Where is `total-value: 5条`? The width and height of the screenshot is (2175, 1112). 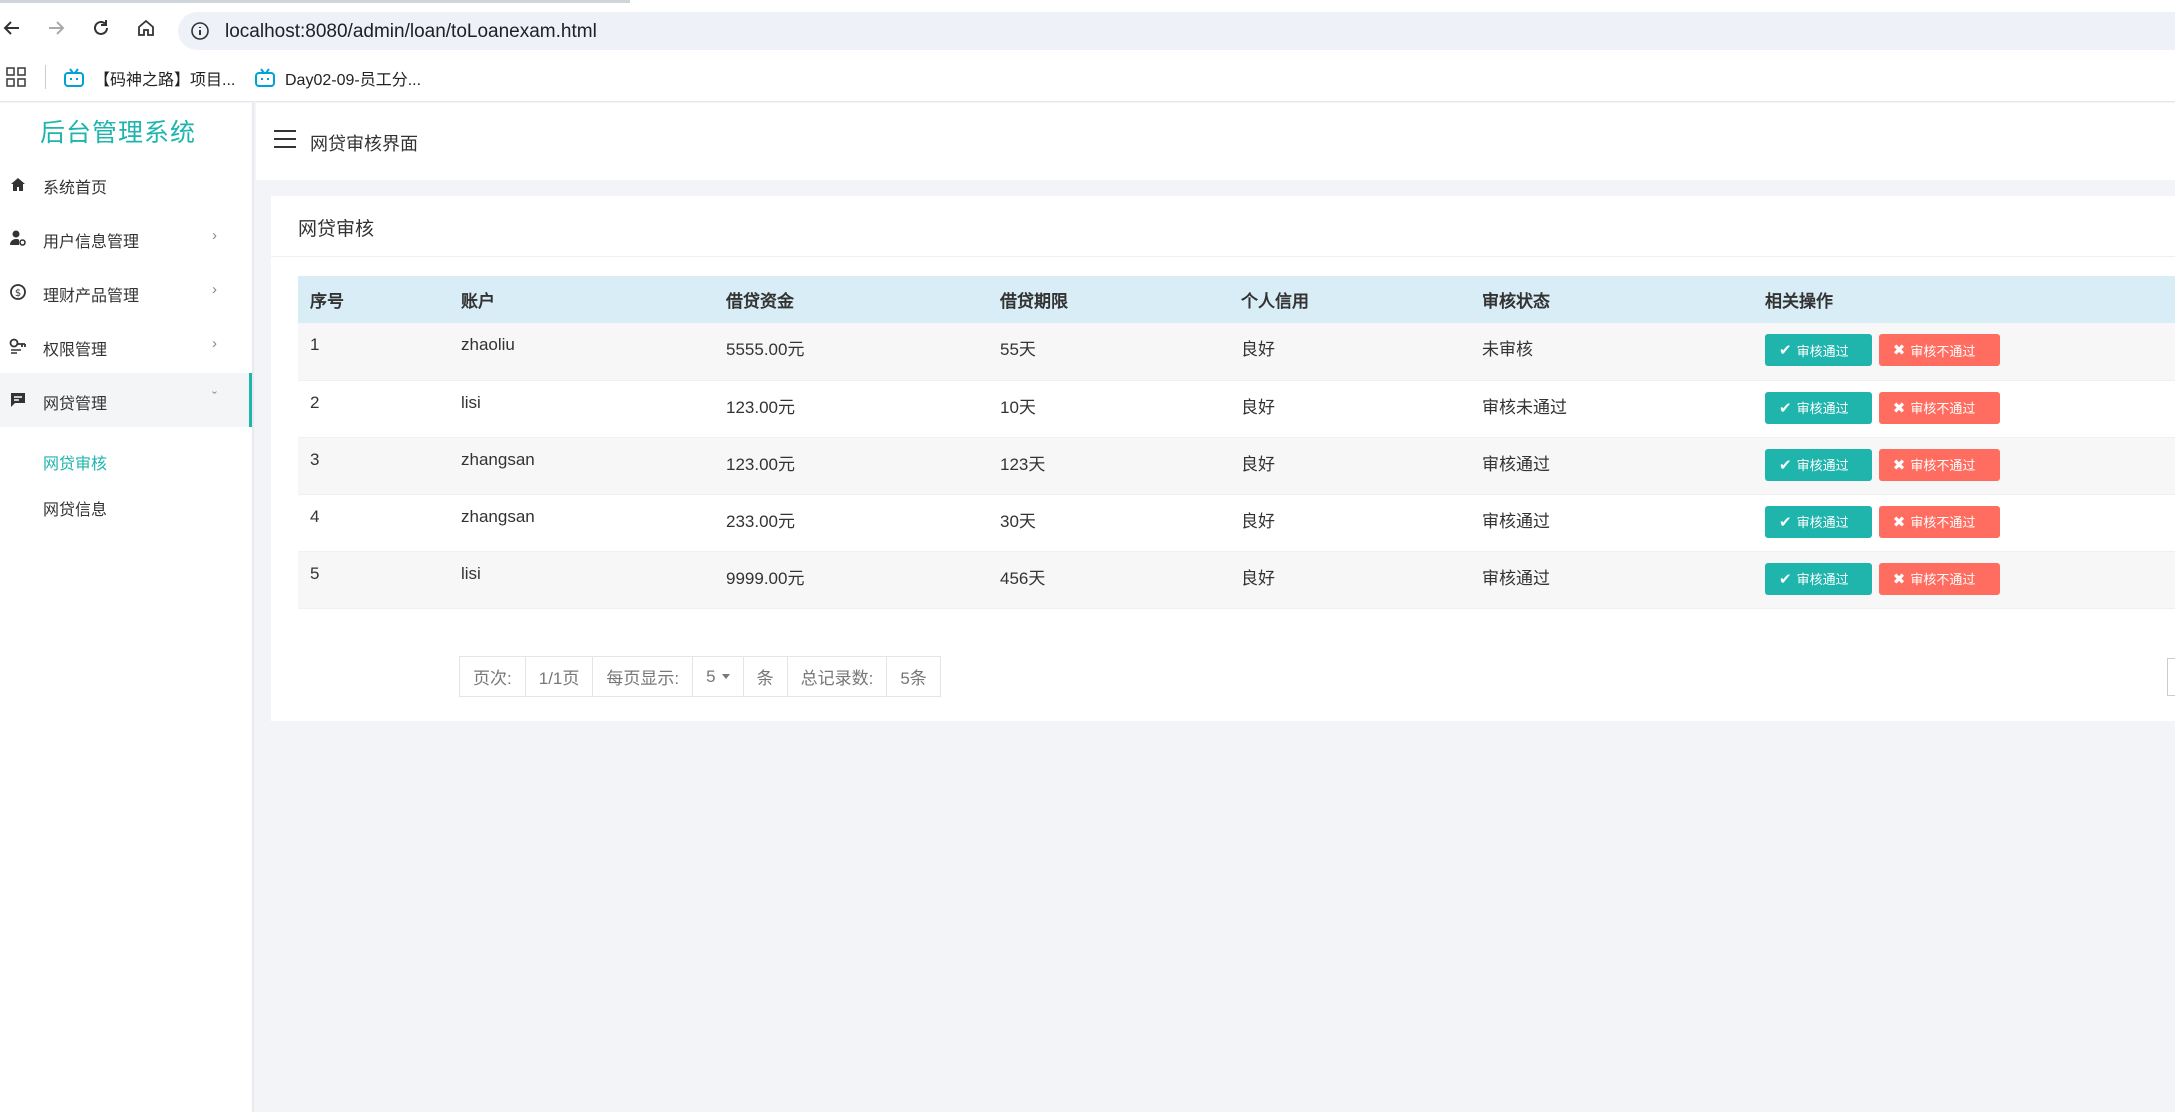 total-value: 5条 is located at coordinates (913, 678).